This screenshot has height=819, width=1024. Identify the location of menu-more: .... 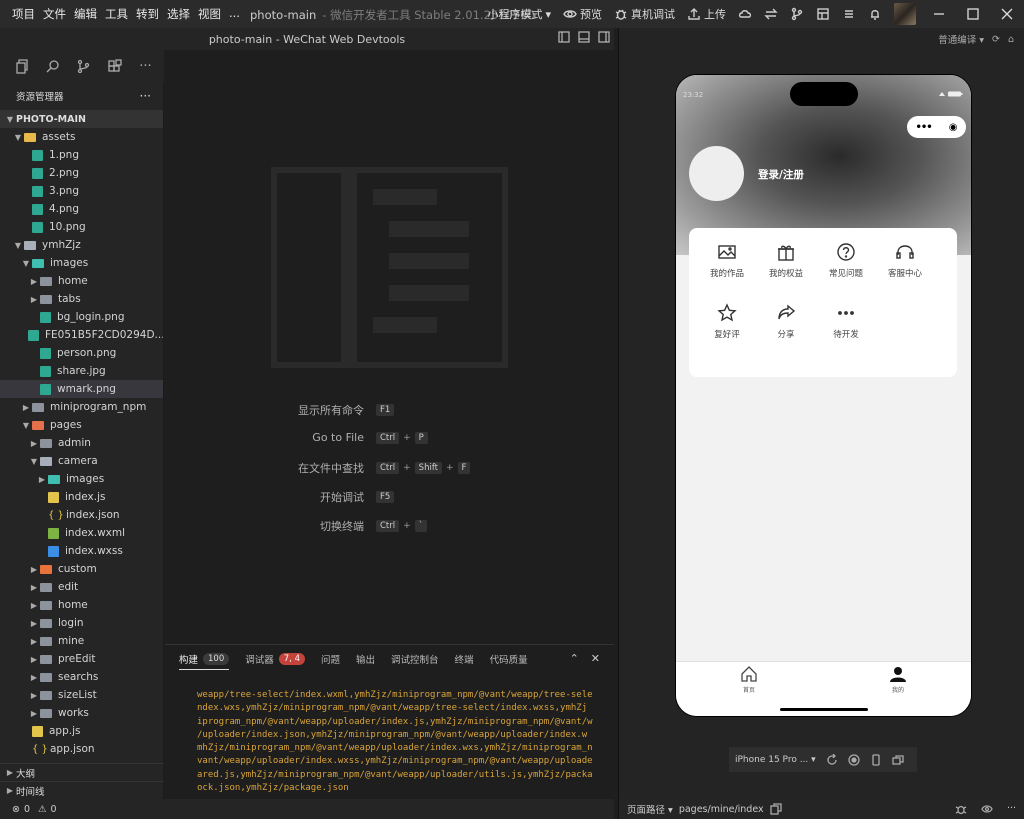
(234, 14).